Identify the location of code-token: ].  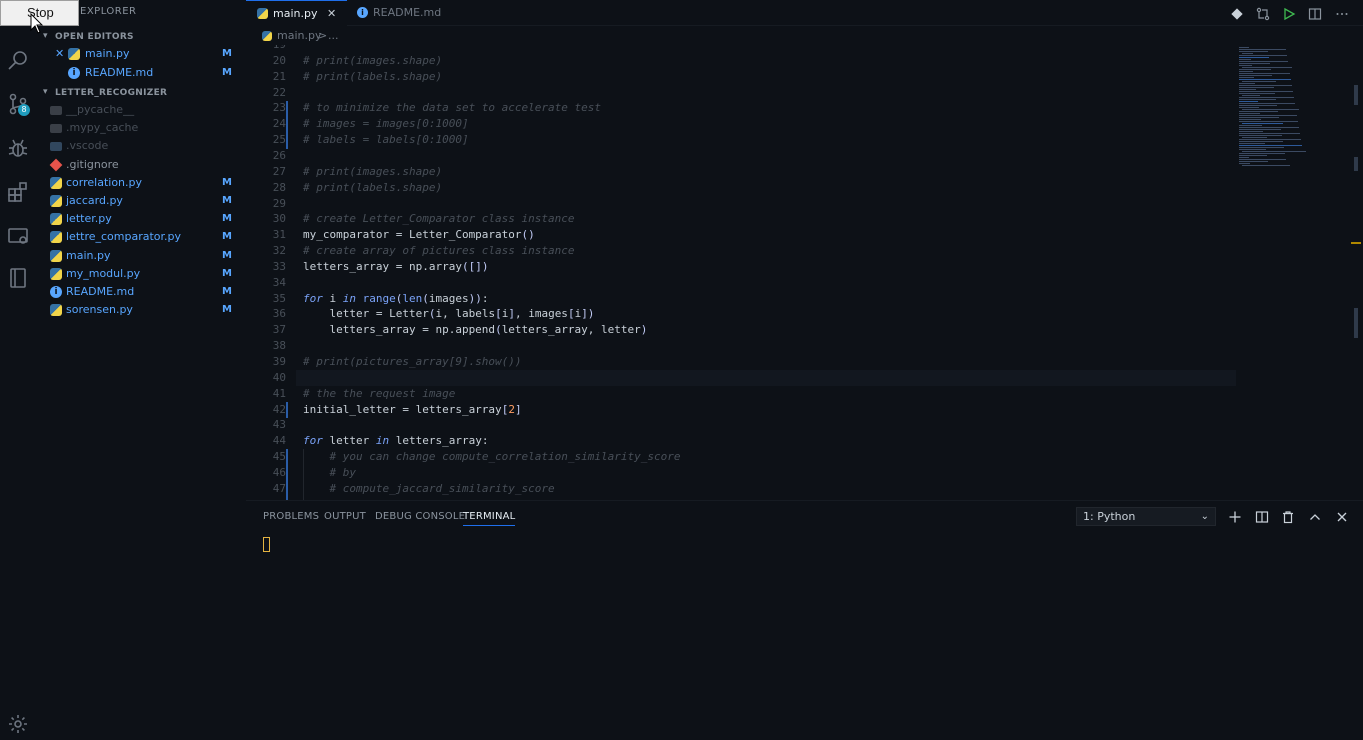
(518, 409).